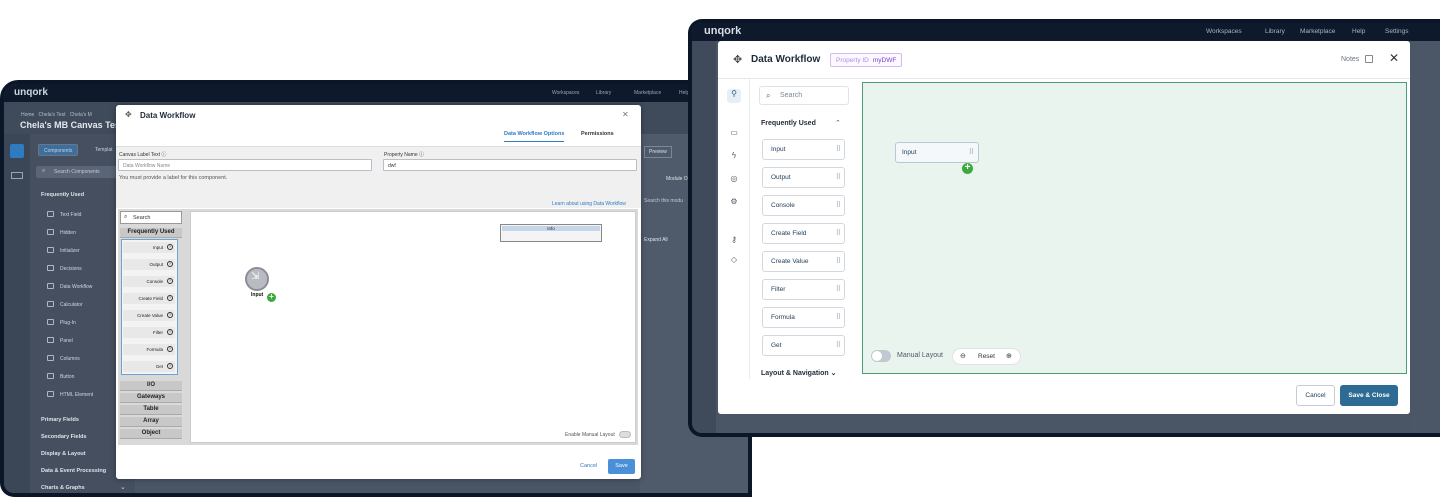 This screenshot has height=497, width=1440. What do you see at coordinates (151, 410) in the screenshot?
I see `group-table: Table` at bounding box center [151, 410].